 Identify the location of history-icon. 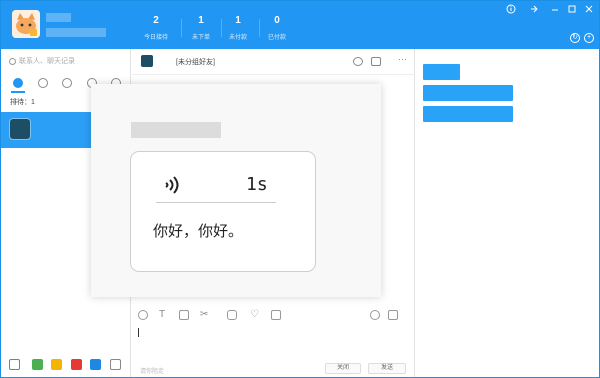
(375, 315).